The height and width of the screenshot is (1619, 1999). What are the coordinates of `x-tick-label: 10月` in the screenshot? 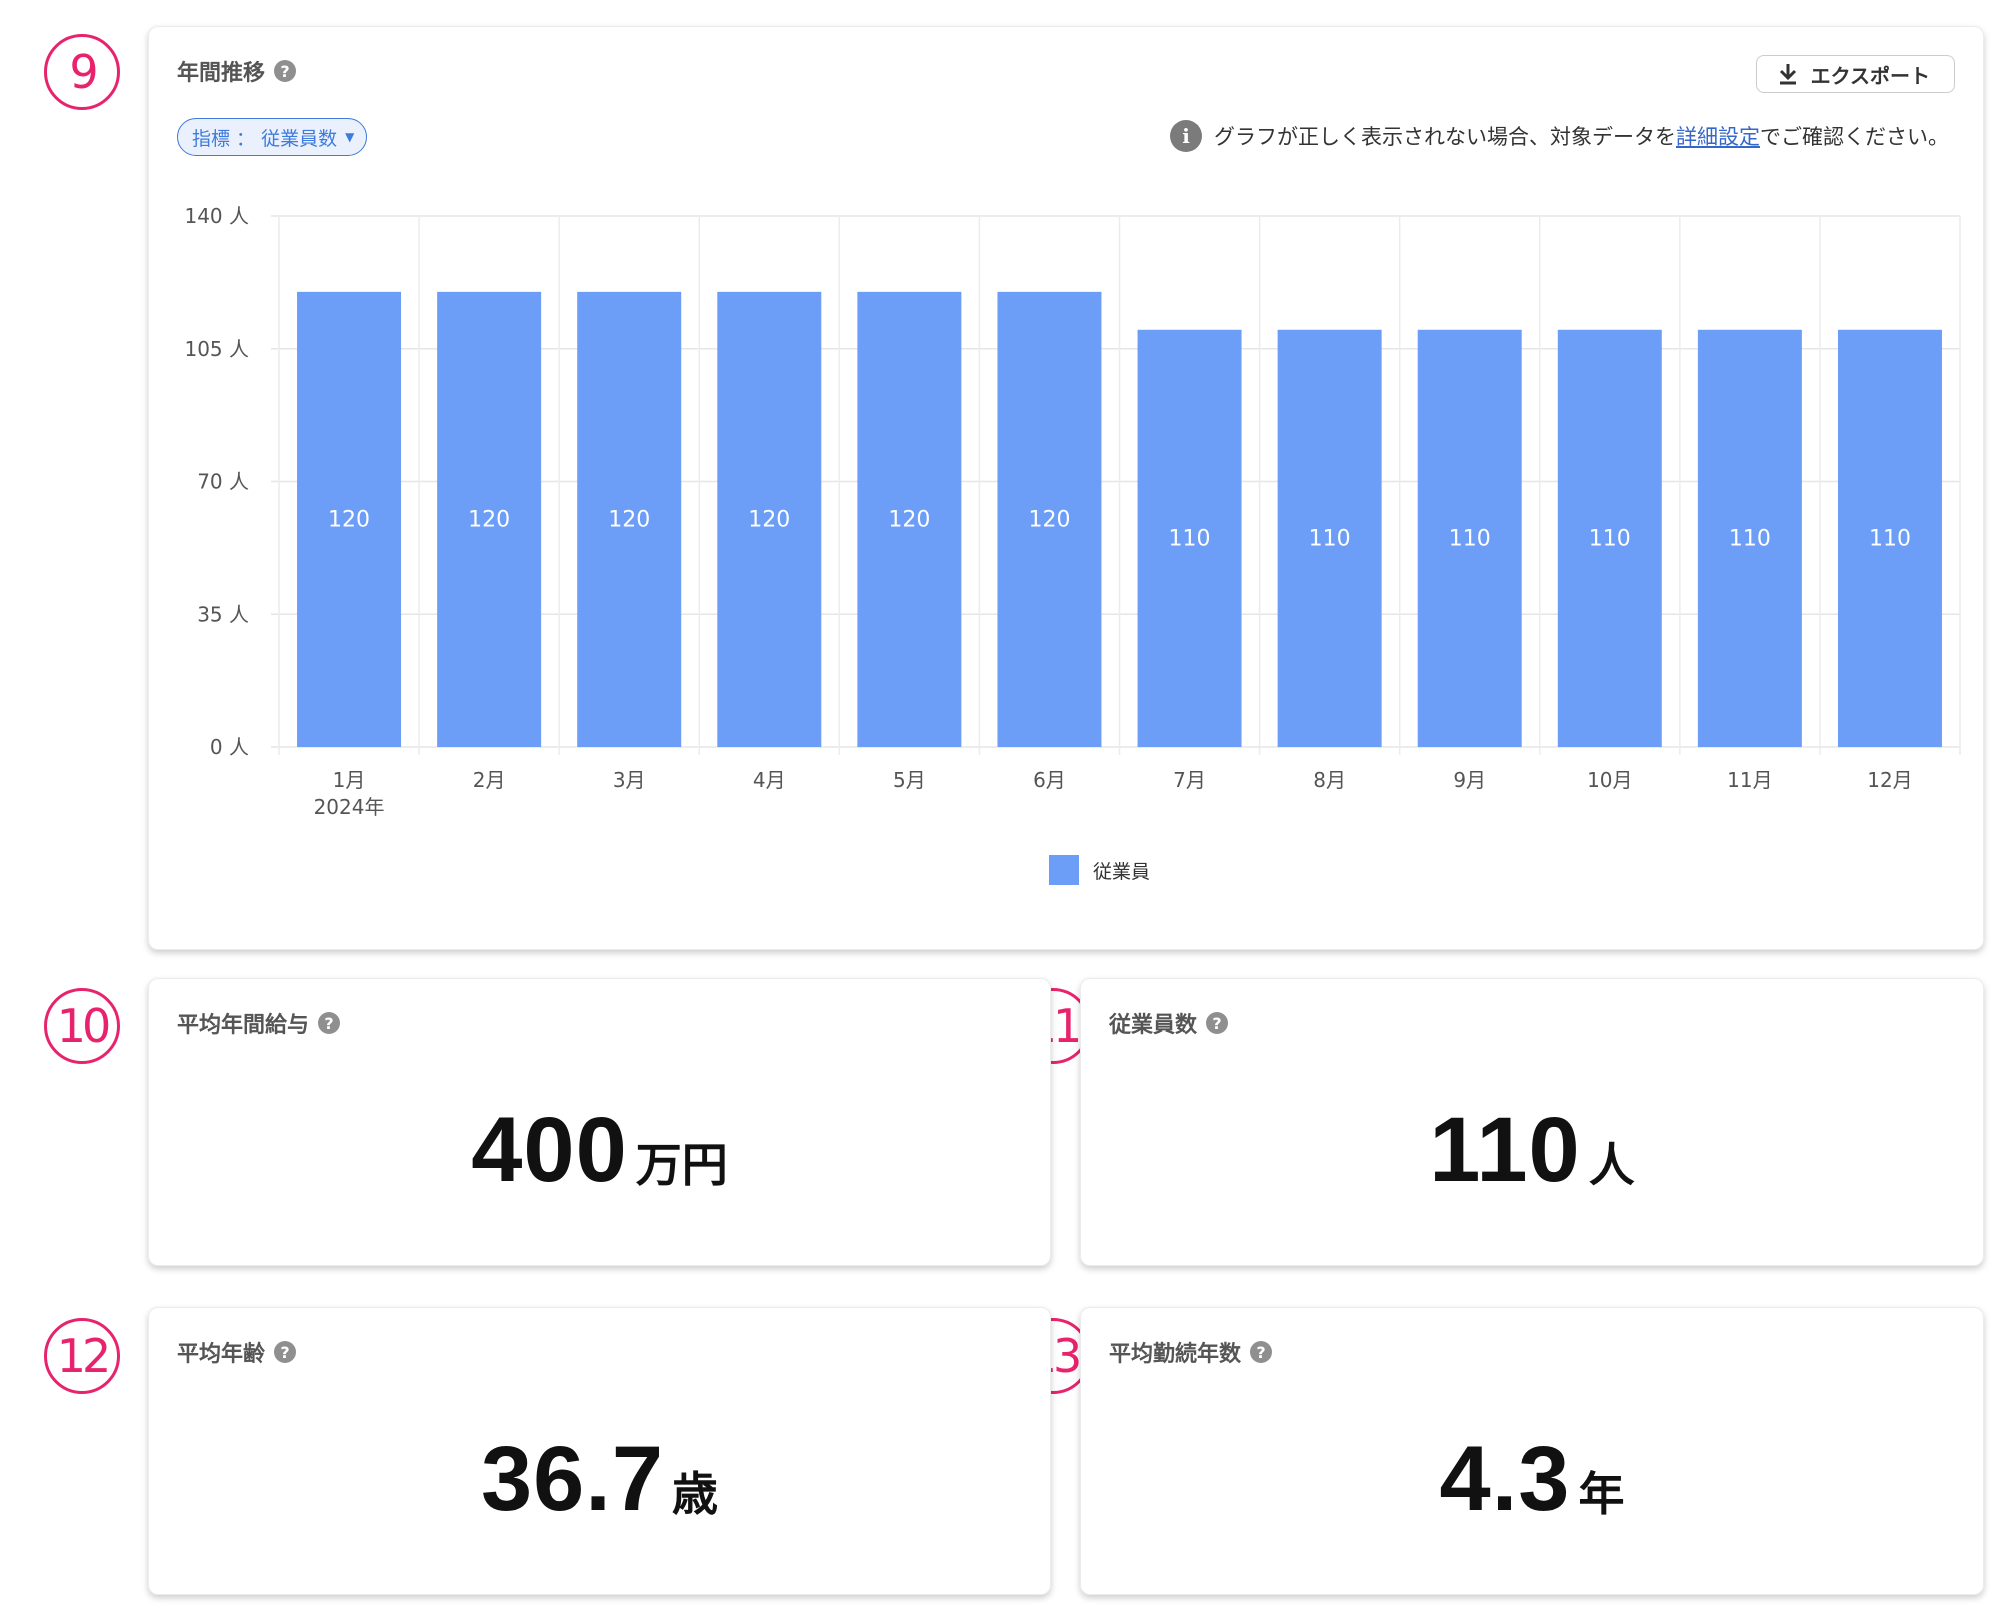 It's located at (1609, 780).